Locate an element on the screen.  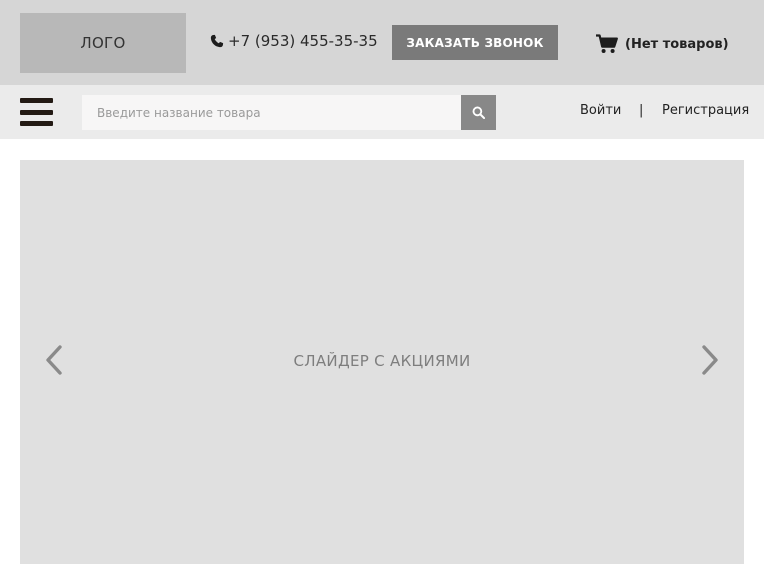
logo-text: ЛОГО is located at coordinates (103, 43).